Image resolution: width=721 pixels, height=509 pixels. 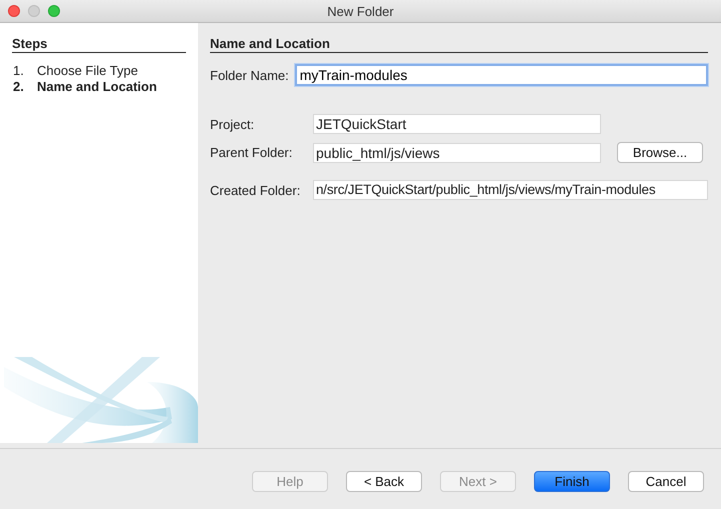 I want to click on step-item: 1. Choose File Type, so click(x=76, y=71).